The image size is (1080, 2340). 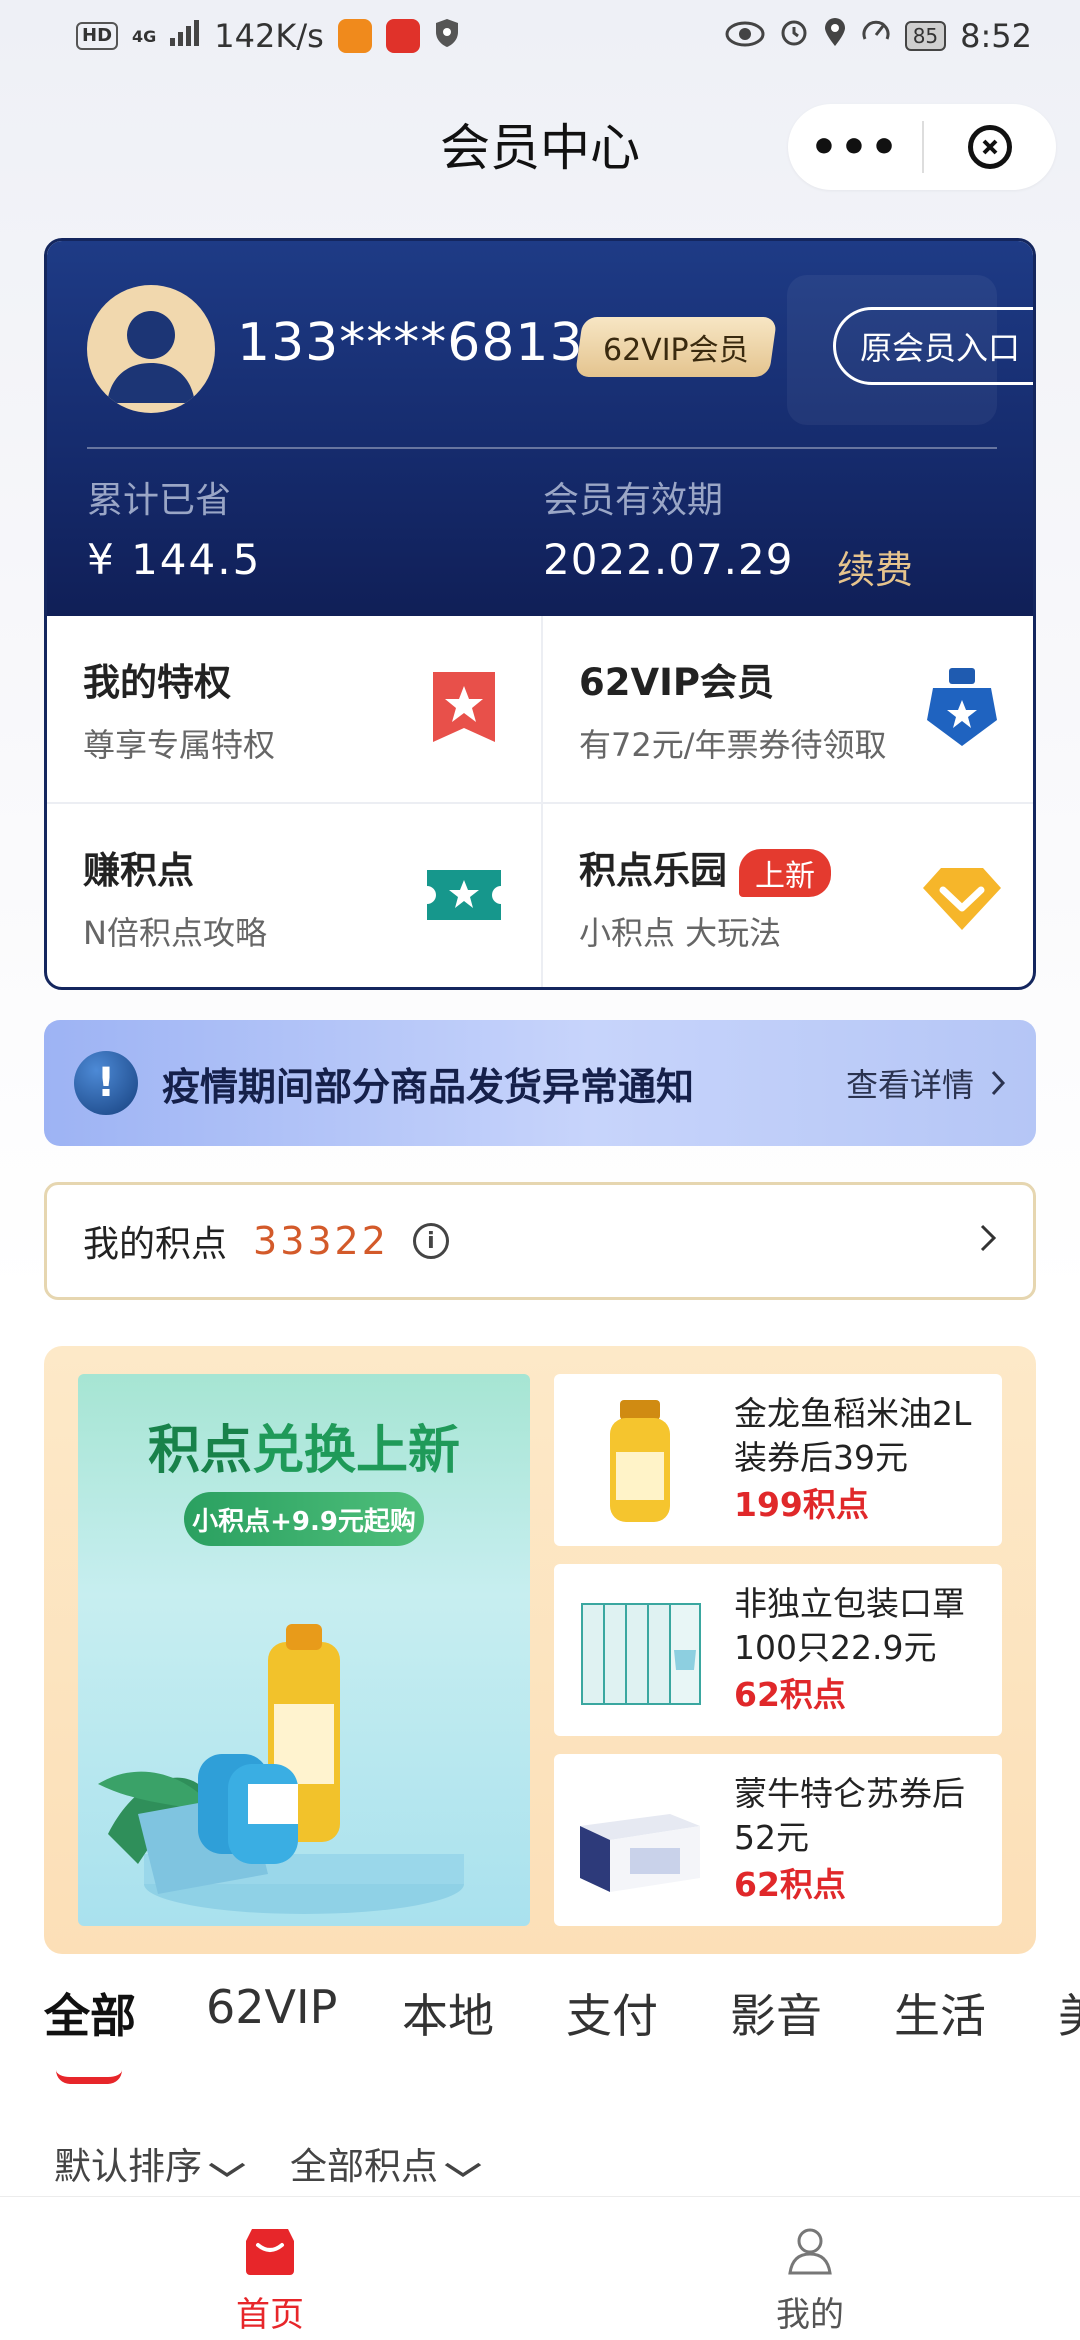 I want to click on grid-item-points-park: 积点乐园 上新 小积点 大玩法, so click(x=788, y=895).